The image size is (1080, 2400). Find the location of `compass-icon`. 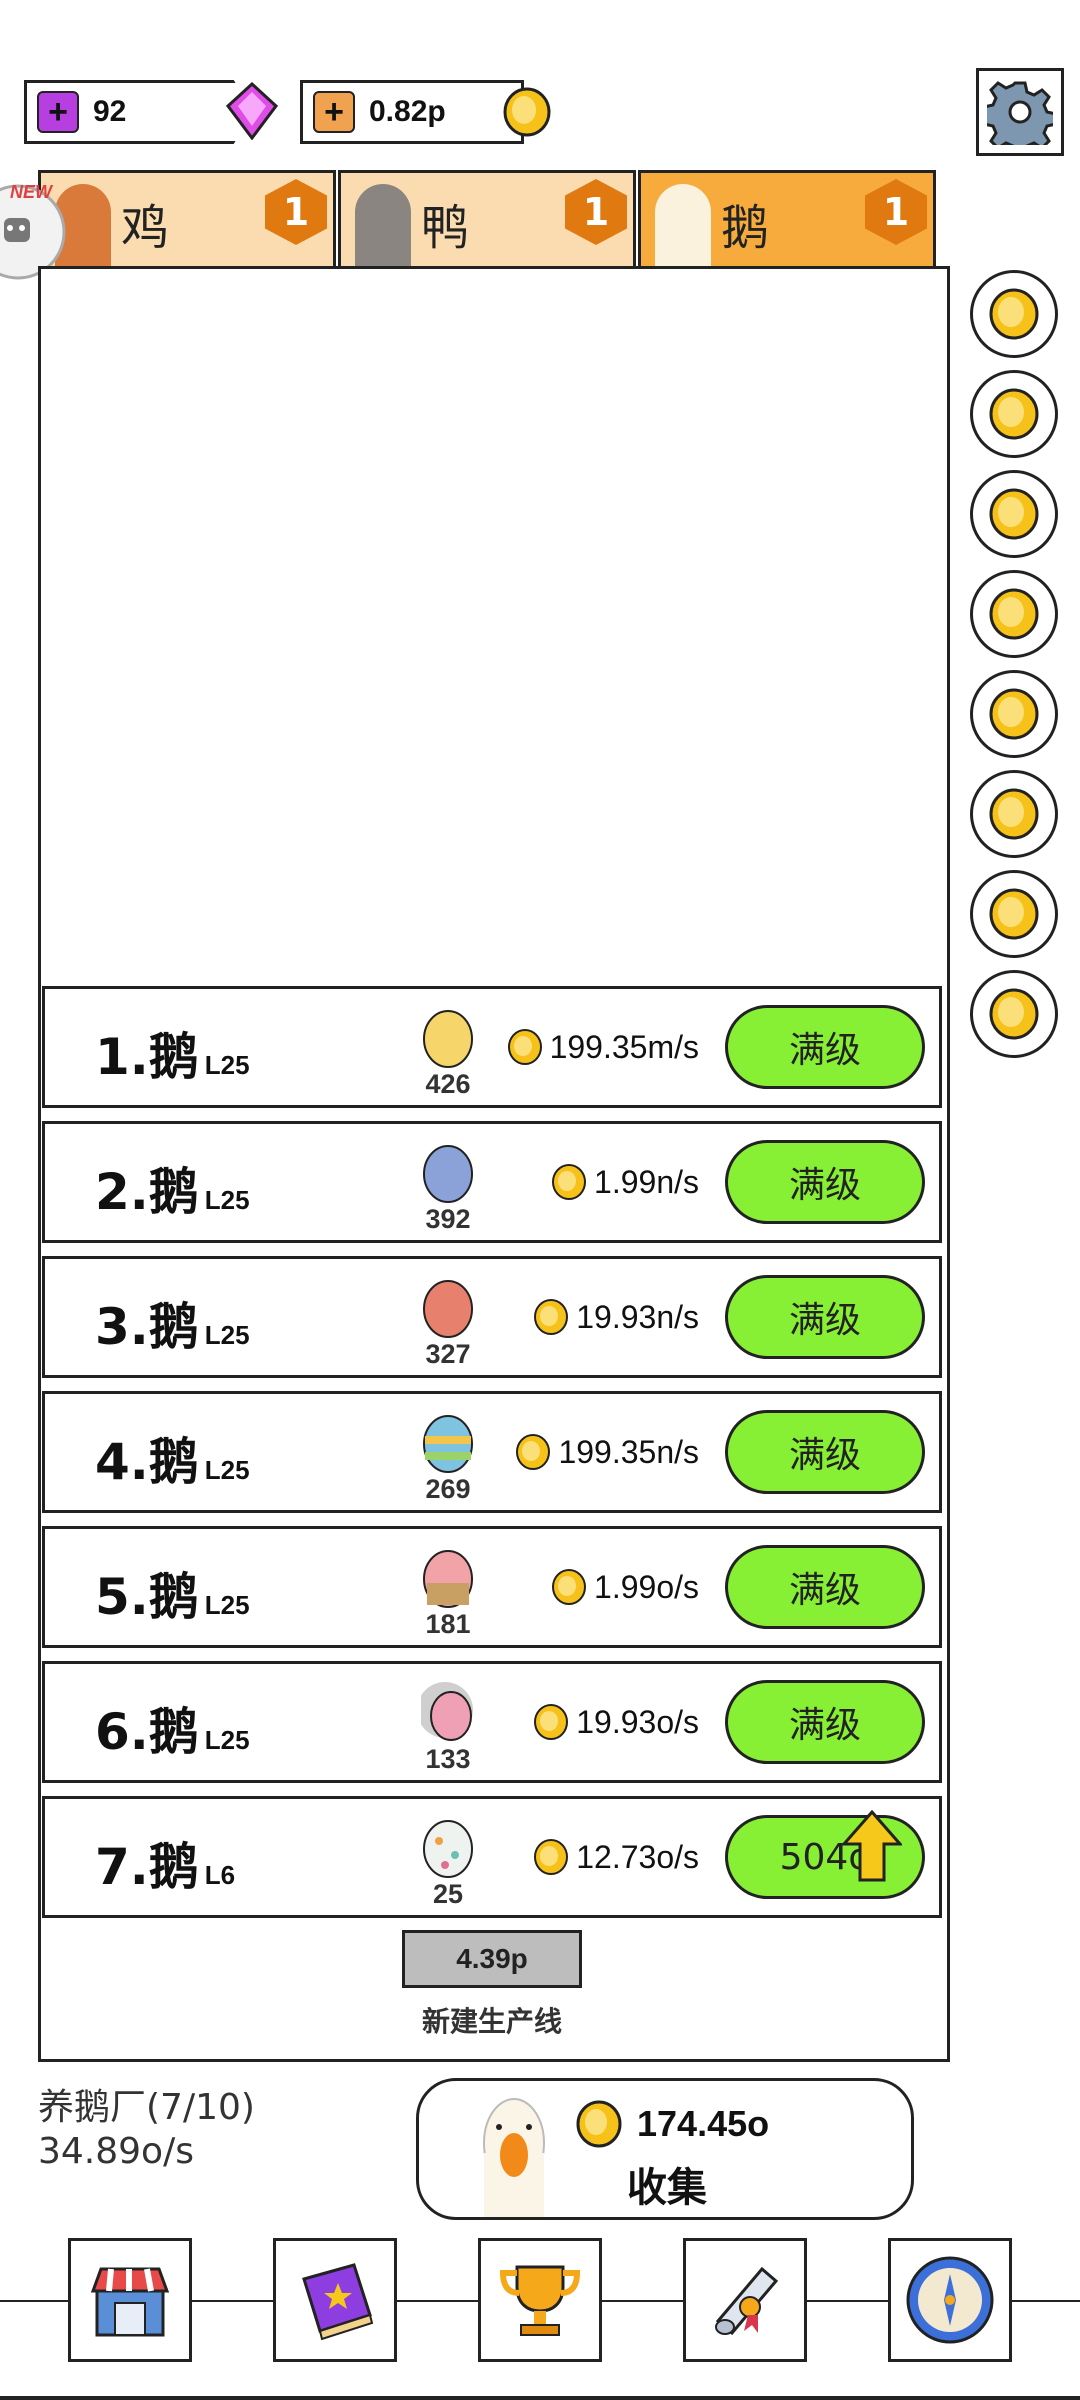

compass-icon is located at coordinates (950, 2300).